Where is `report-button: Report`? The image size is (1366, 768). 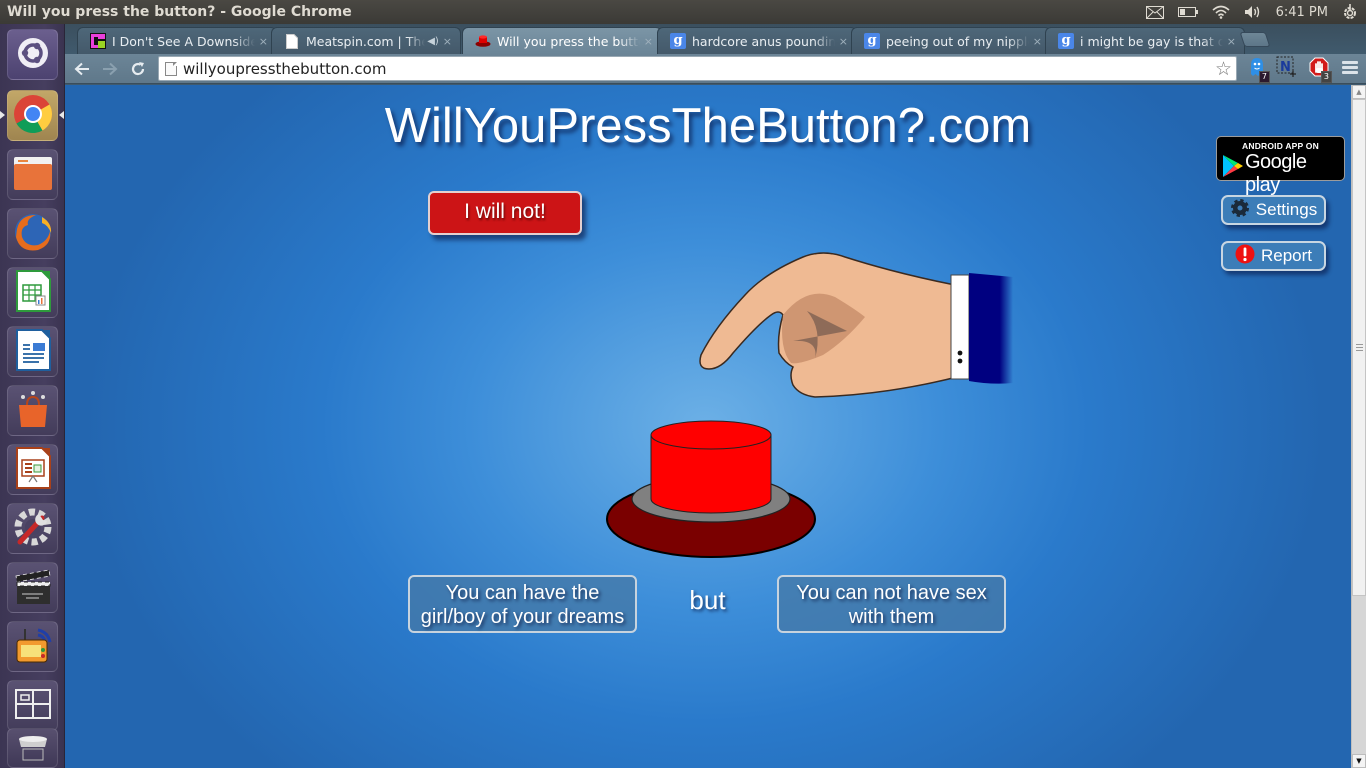 report-button: Report is located at coordinates (1273, 256).